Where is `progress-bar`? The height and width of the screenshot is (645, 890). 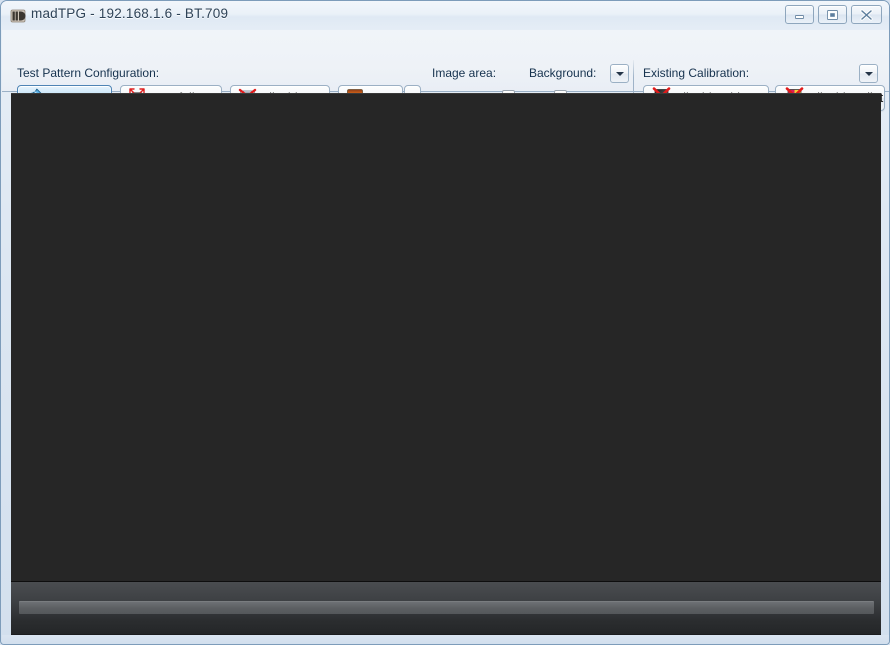
progress-bar is located at coordinates (446, 607).